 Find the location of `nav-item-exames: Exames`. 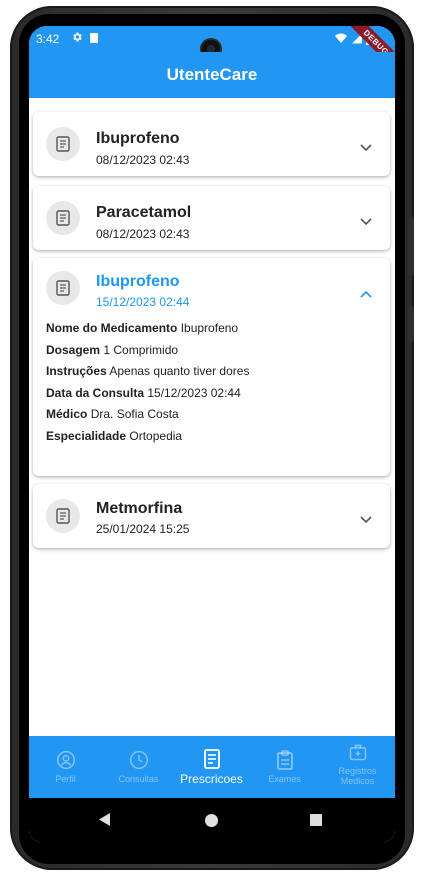

nav-item-exames: Exames is located at coordinates (284, 767).